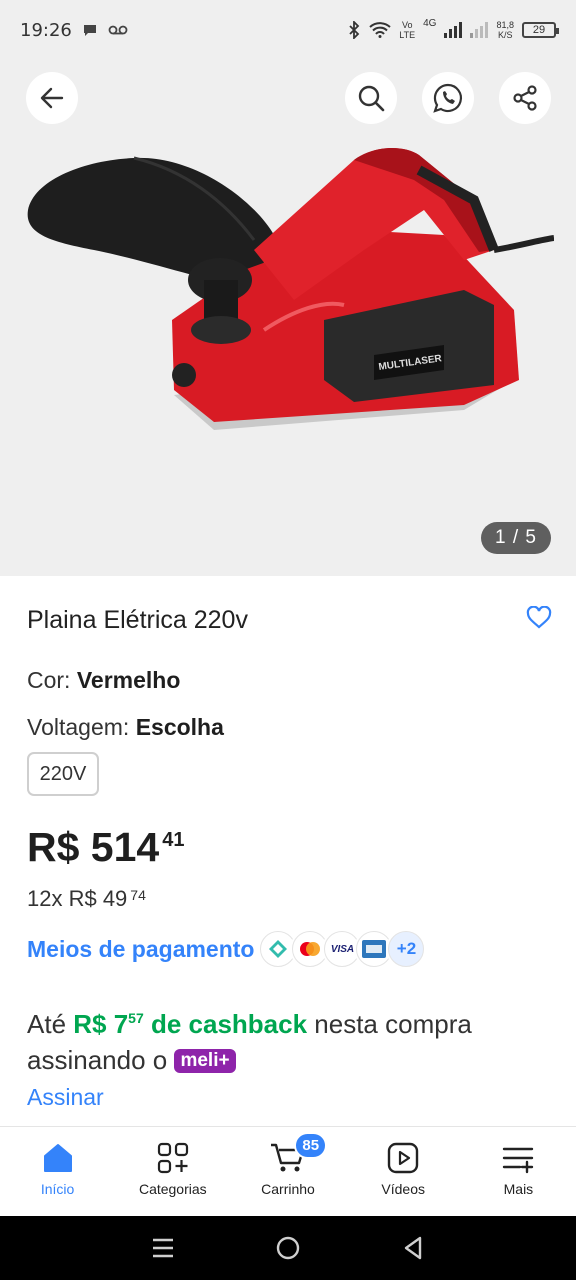  Describe the element at coordinates (374, 949) in the screenshot. I see `amex-icon` at that location.